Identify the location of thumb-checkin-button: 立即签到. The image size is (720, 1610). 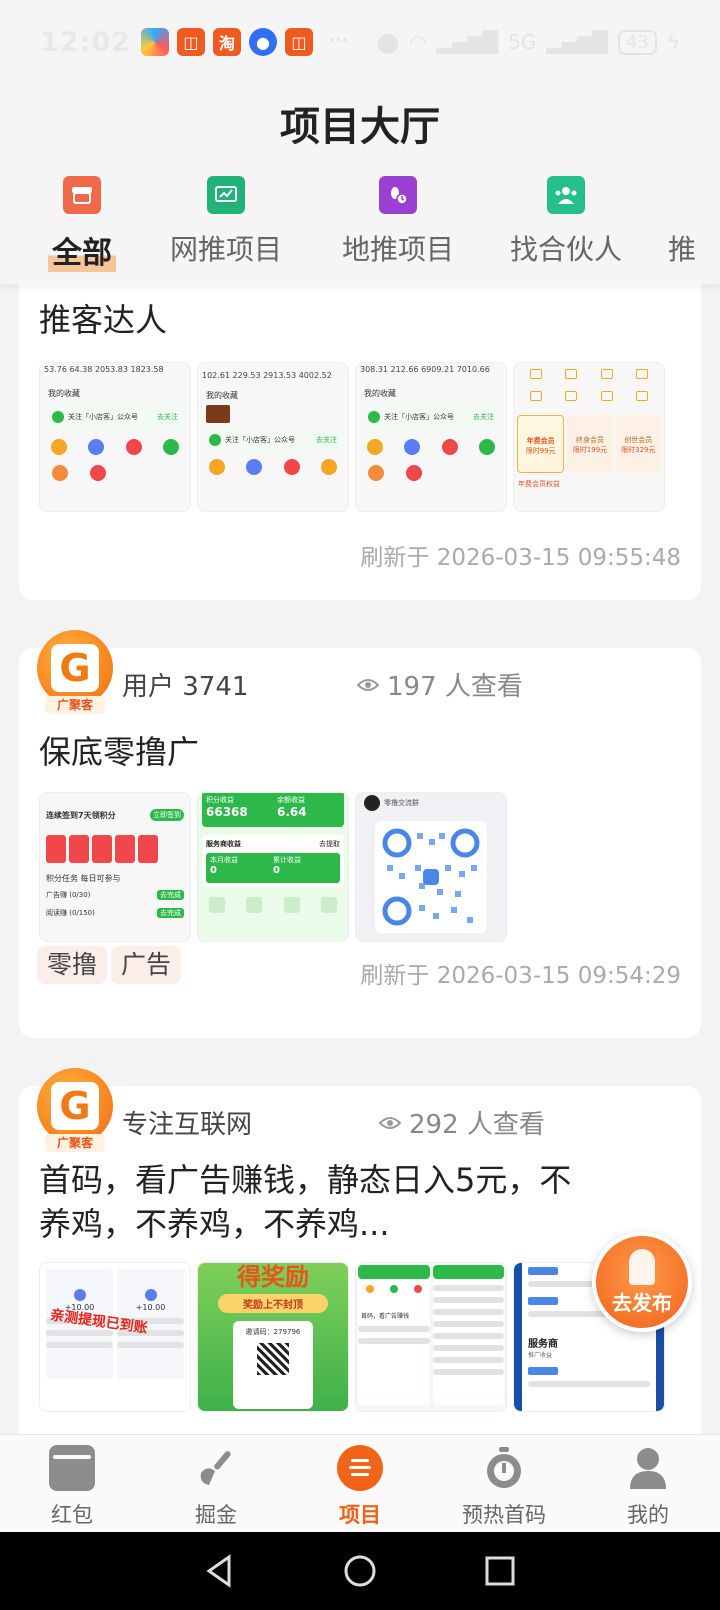
(167, 815).